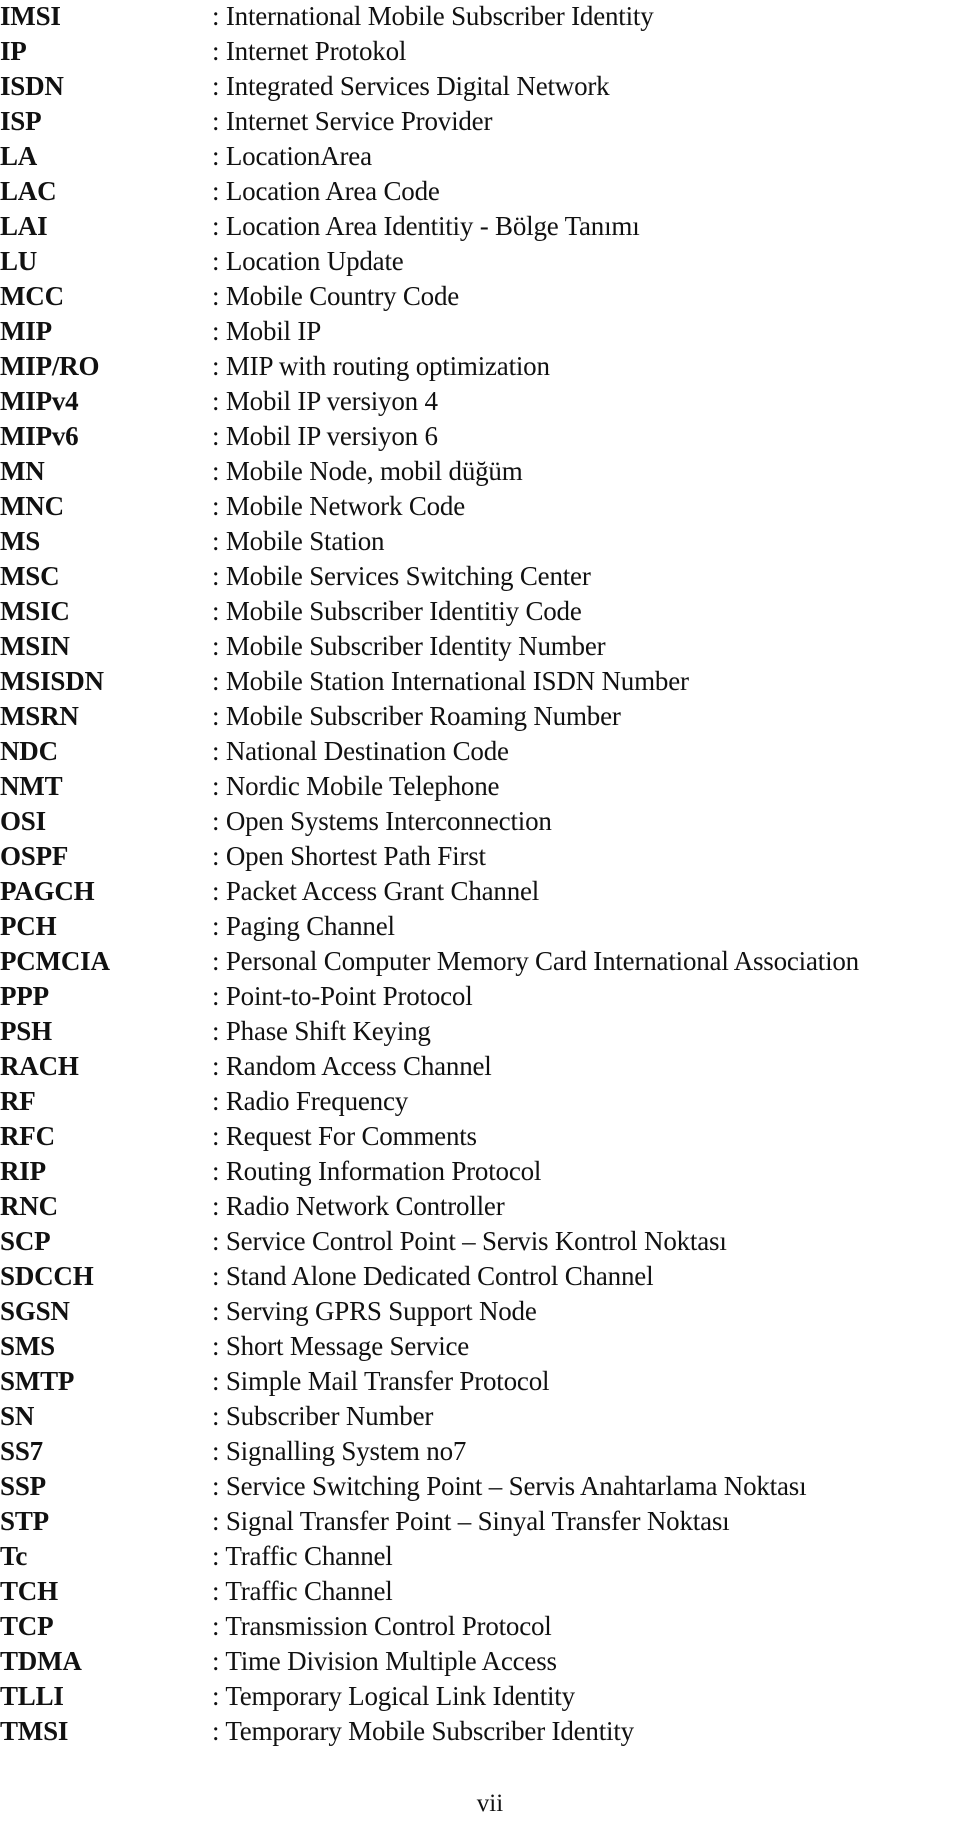  Describe the element at coordinates (41, 1661) in the screenshot. I see `abbreviation-term: TDMA` at that location.